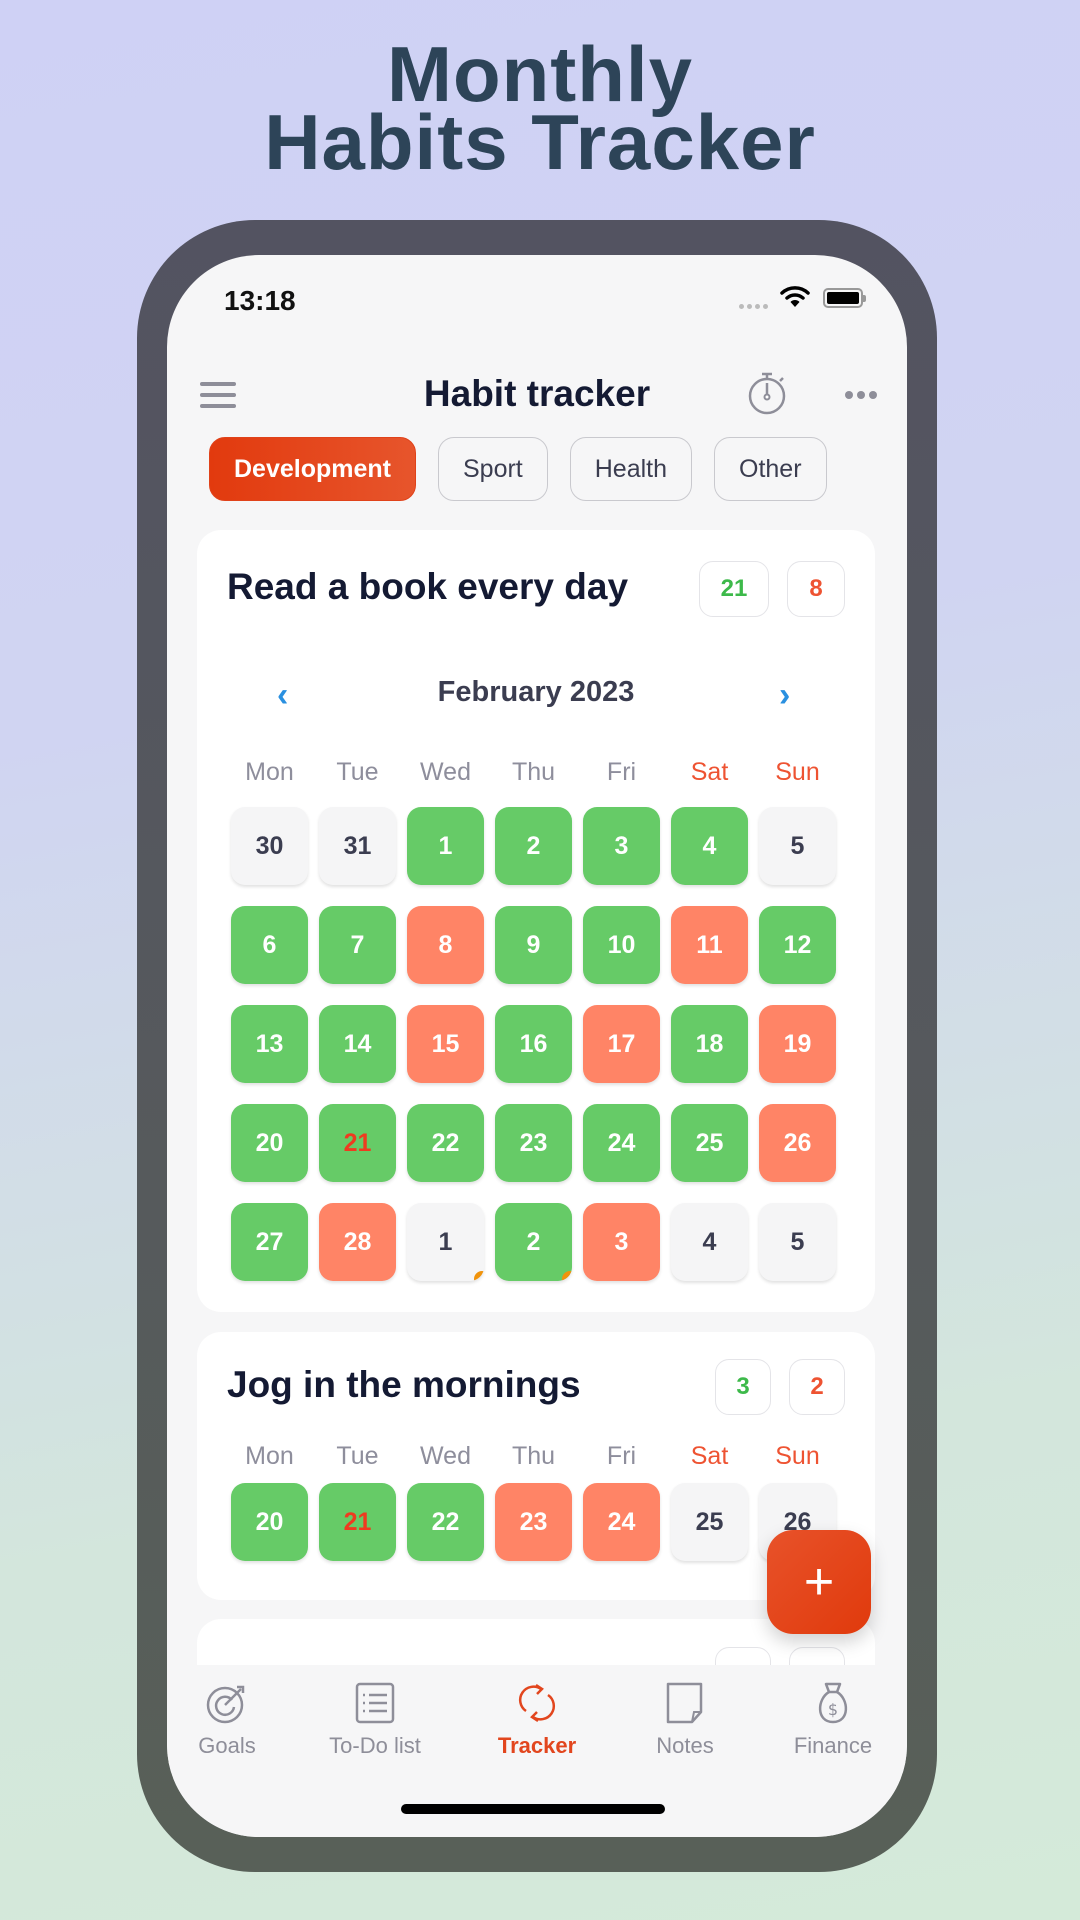 The width and height of the screenshot is (1080, 1920). I want to click on day-number: 4, so click(709, 1241).